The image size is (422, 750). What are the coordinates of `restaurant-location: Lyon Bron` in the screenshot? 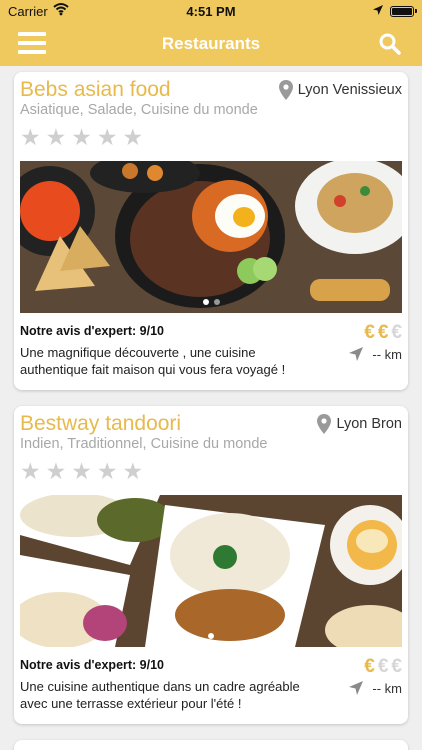 It's located at (359, 424).